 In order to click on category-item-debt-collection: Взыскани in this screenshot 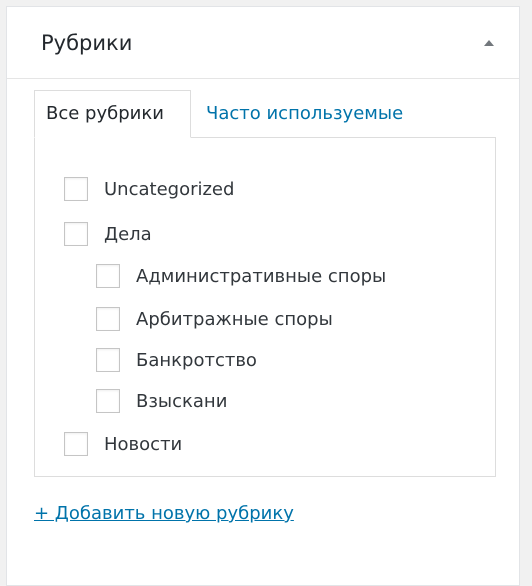, I will do `click(161, 401)`.